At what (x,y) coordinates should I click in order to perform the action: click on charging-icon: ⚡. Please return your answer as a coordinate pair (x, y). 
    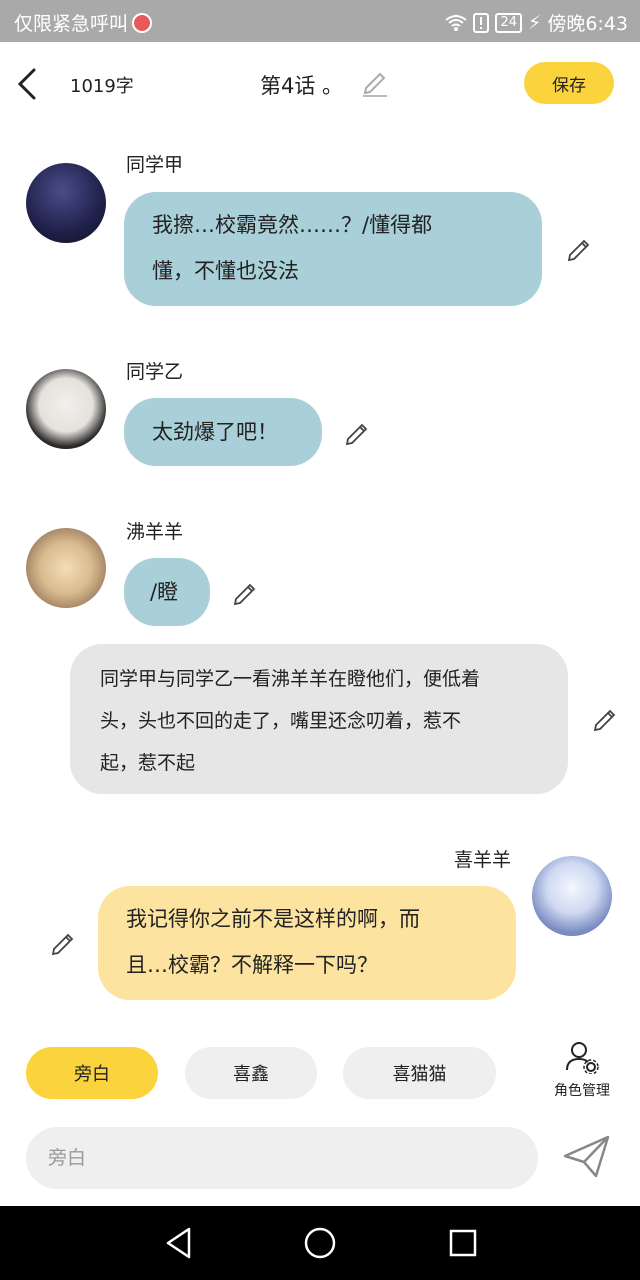
    Looking at the image, I should click on (534, 22).